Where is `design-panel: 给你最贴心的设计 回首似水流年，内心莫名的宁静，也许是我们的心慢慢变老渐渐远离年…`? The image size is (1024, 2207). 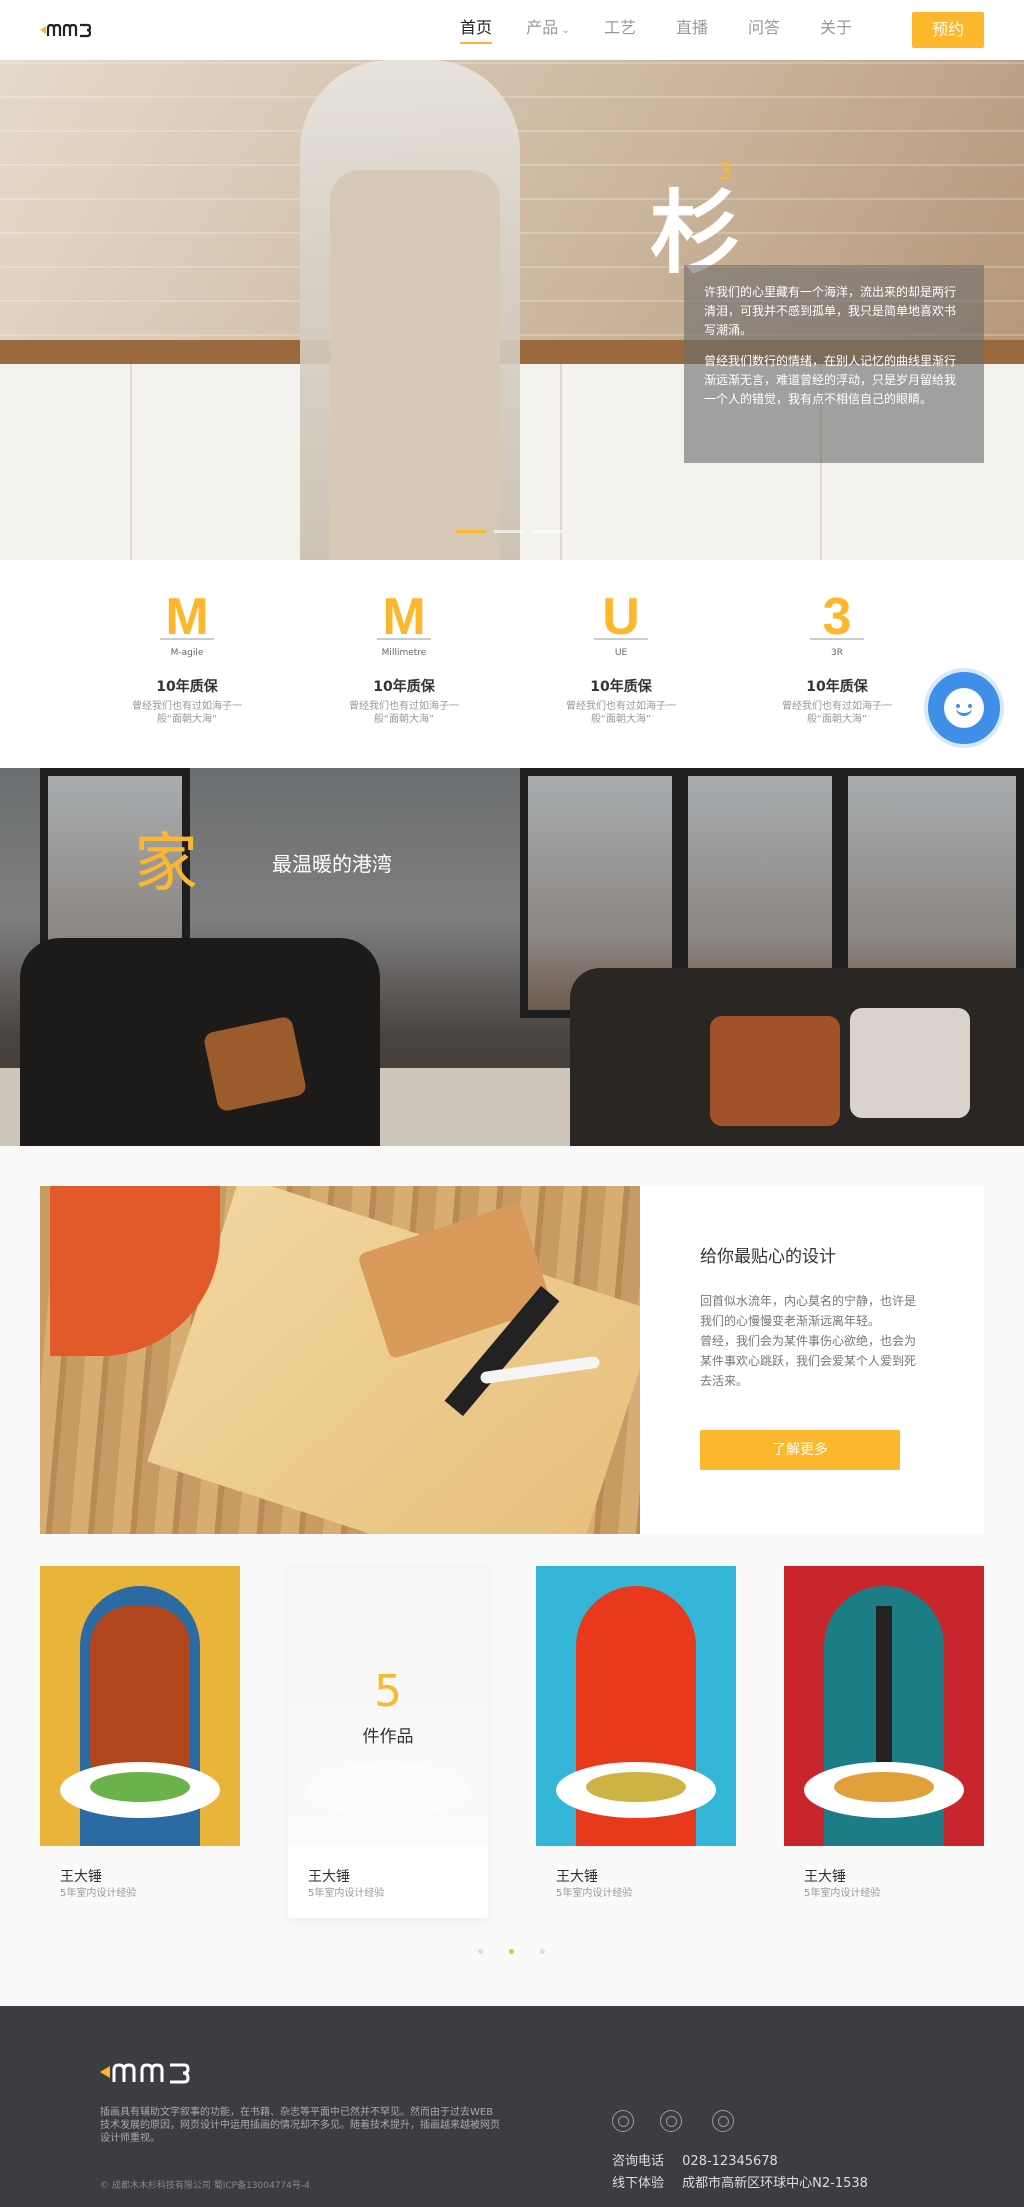
design-panel: 给你最贴心的设计 回首似水流年，内心莫名的宁静，也许是我们的心慢慢变老渐渐远离年… is located at coordinates (812, 1360).